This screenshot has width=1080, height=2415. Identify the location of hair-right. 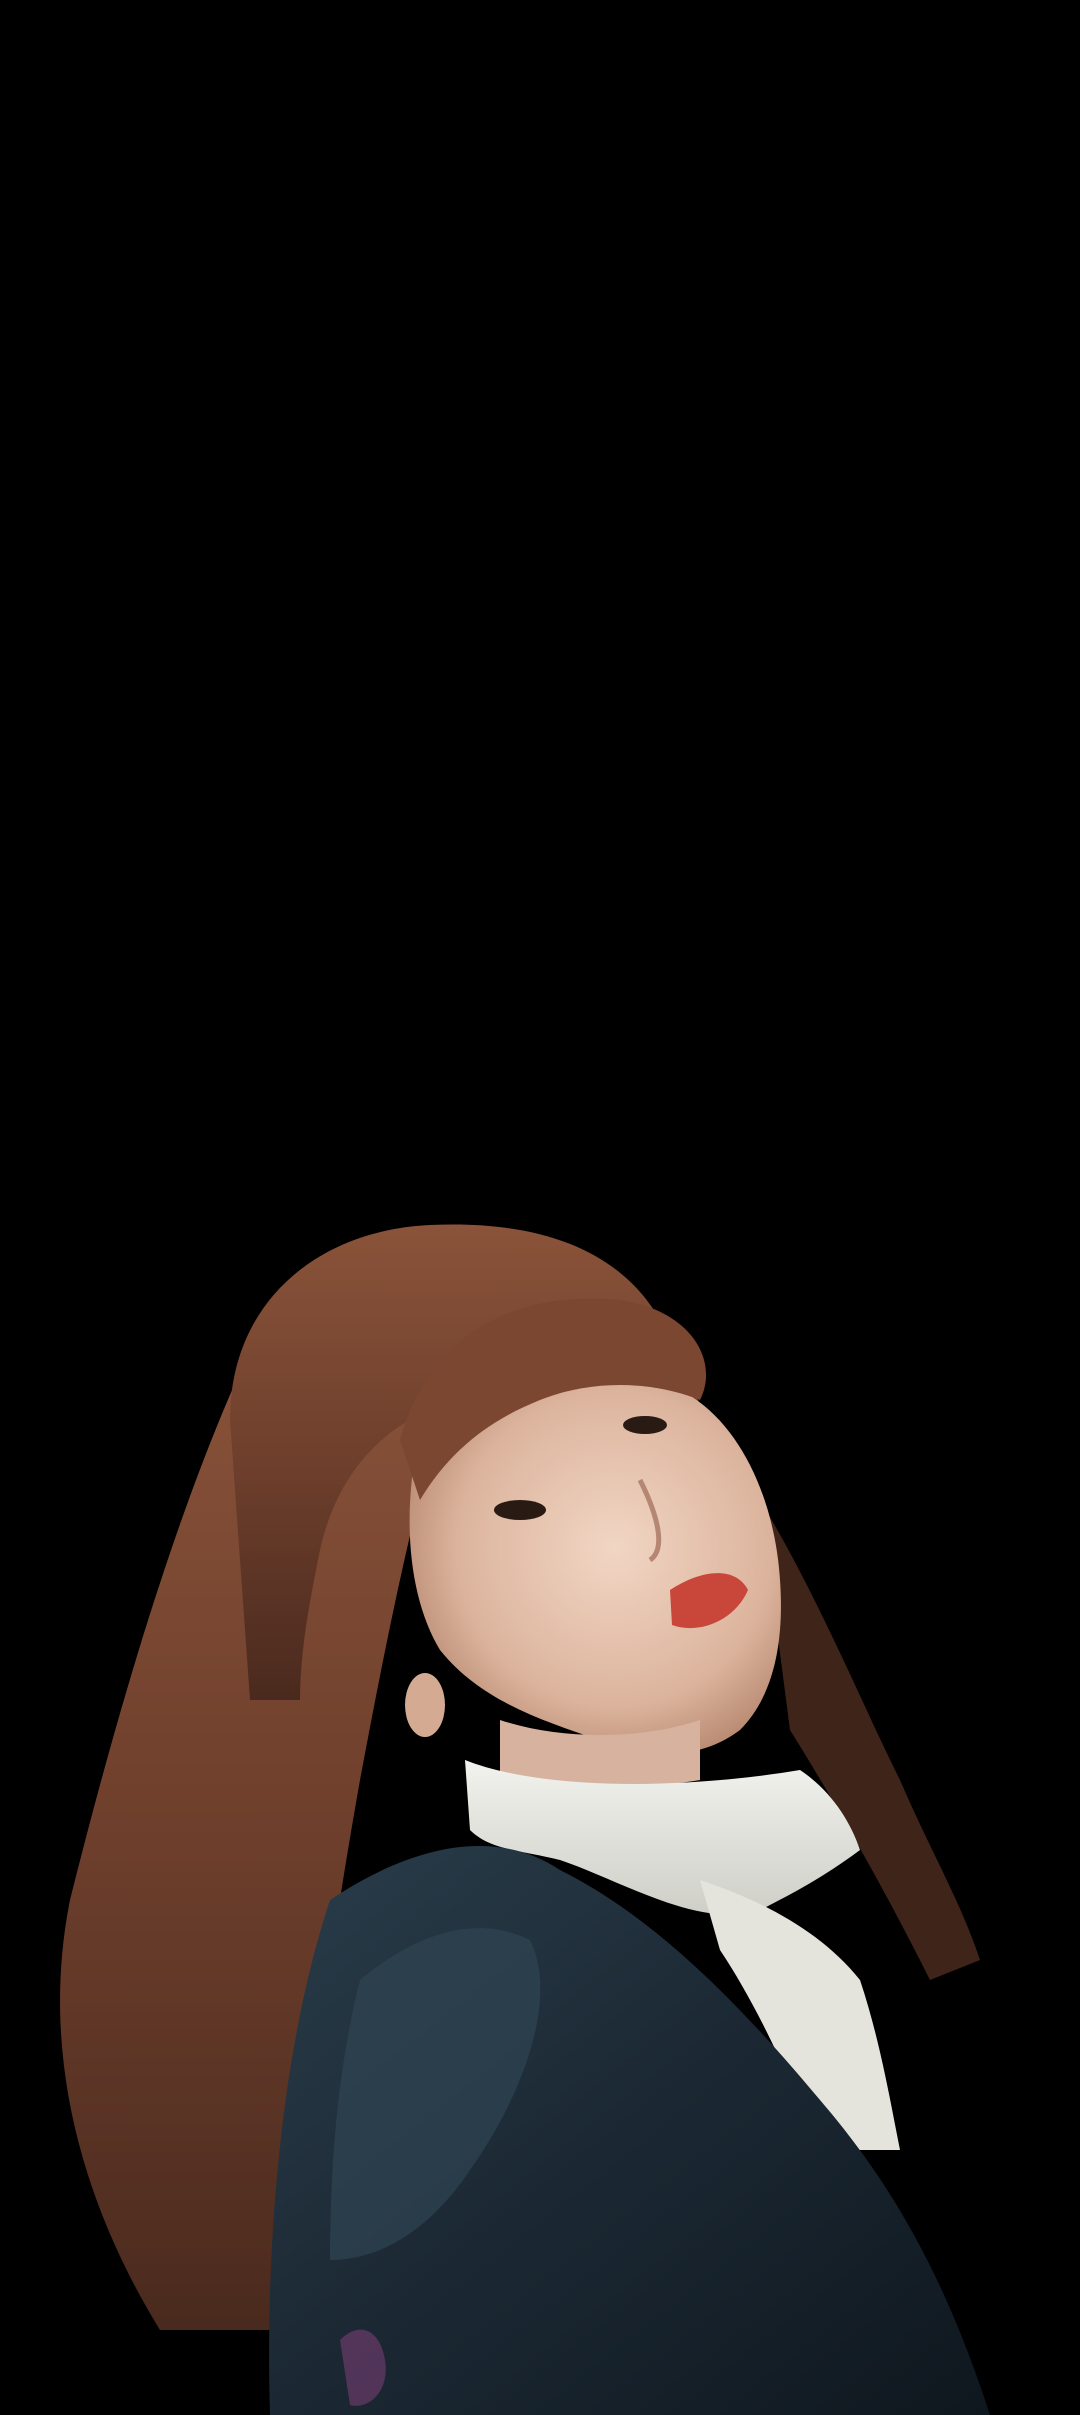
(870, 1740).